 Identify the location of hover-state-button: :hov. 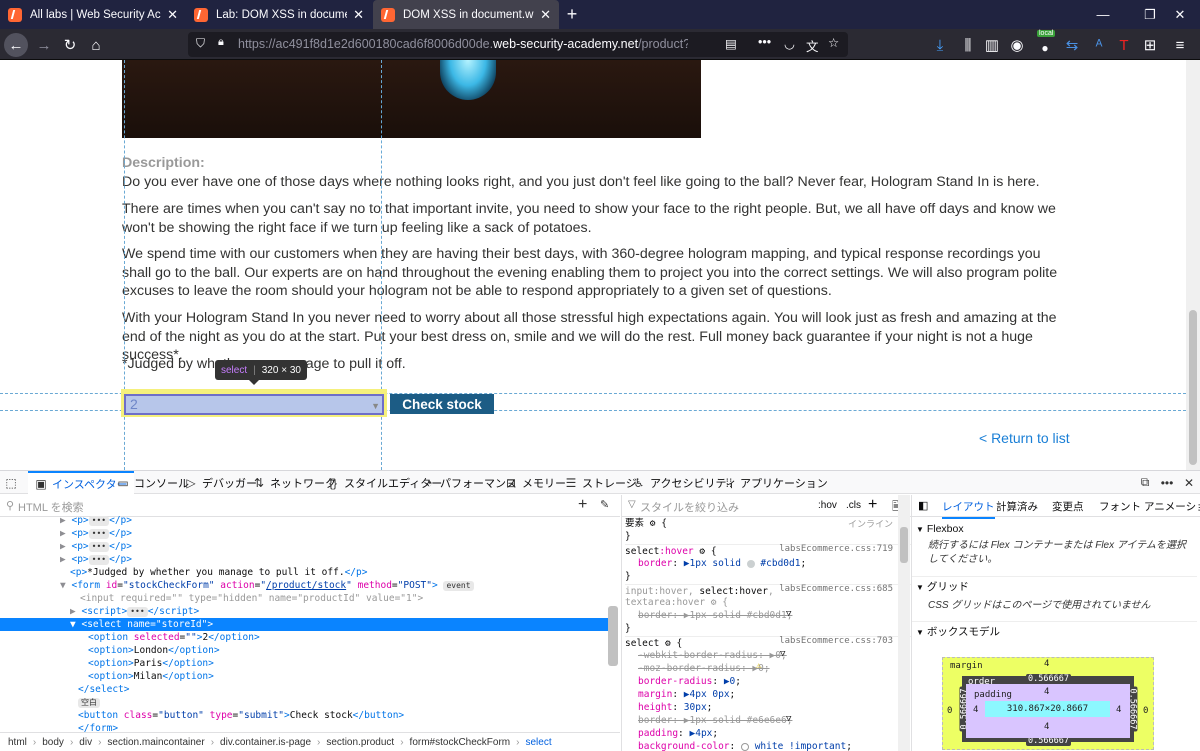
(827, 505).